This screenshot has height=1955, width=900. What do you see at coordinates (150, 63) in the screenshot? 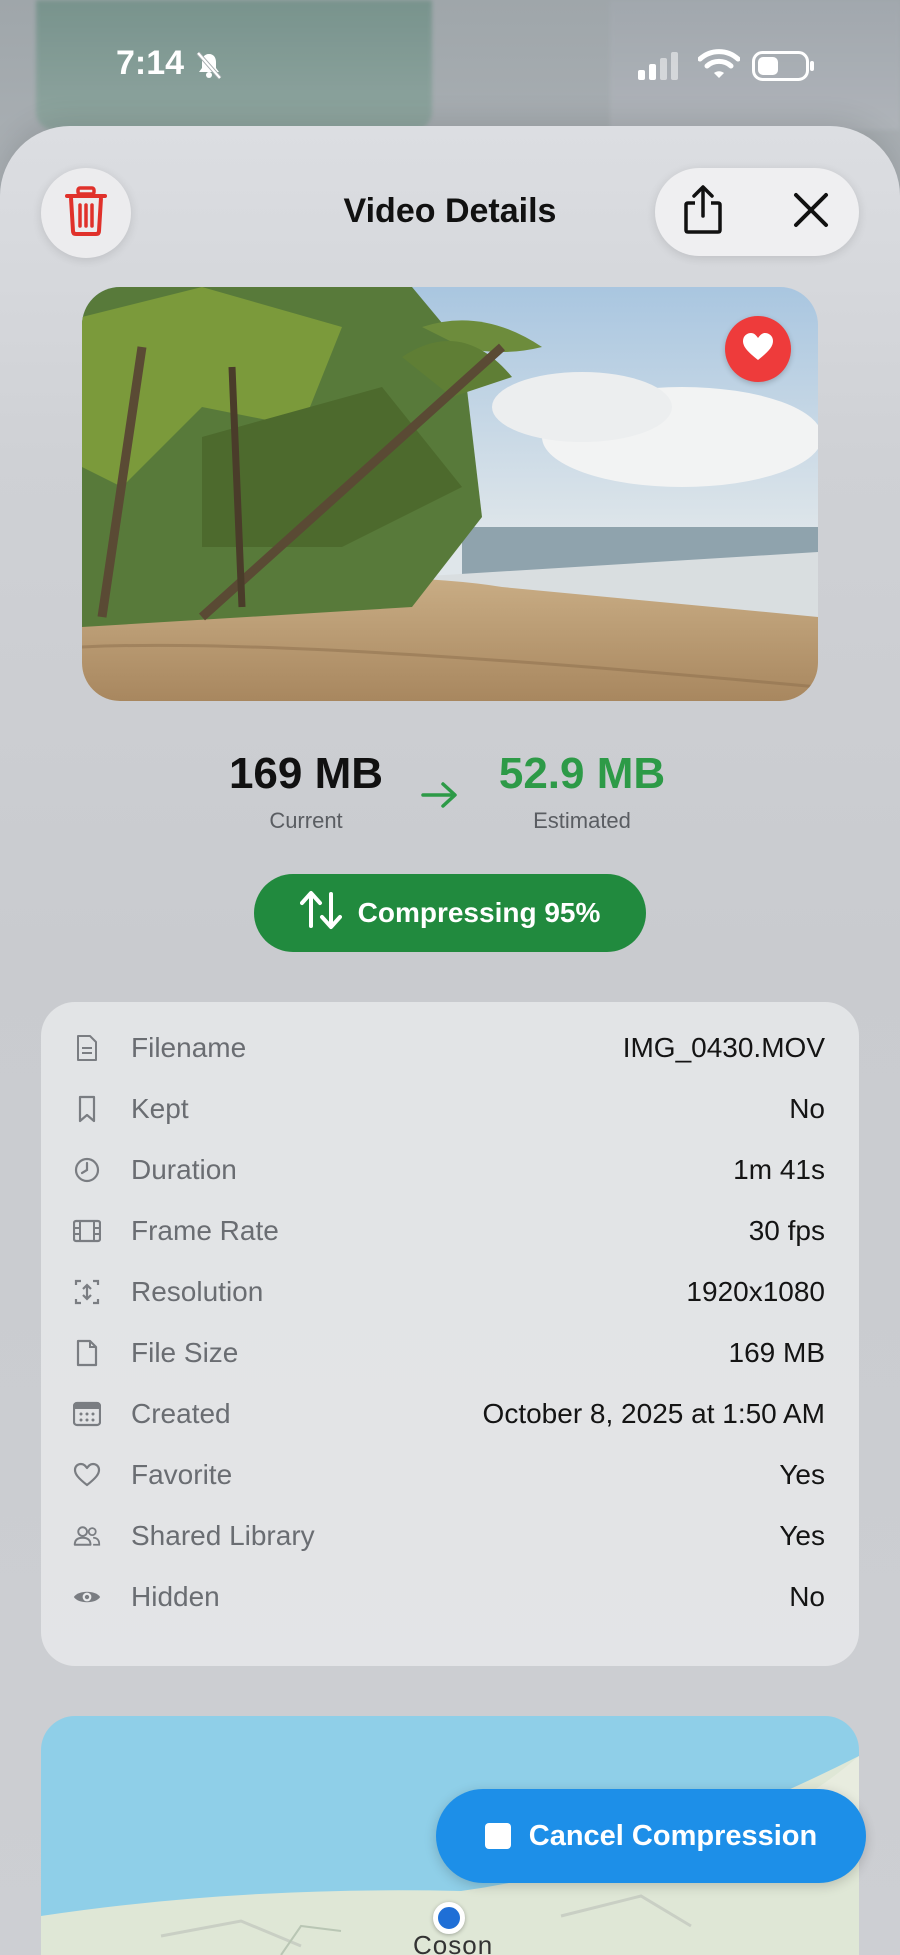
I see `status-time: 7:14` at bounding box center [150, 63].